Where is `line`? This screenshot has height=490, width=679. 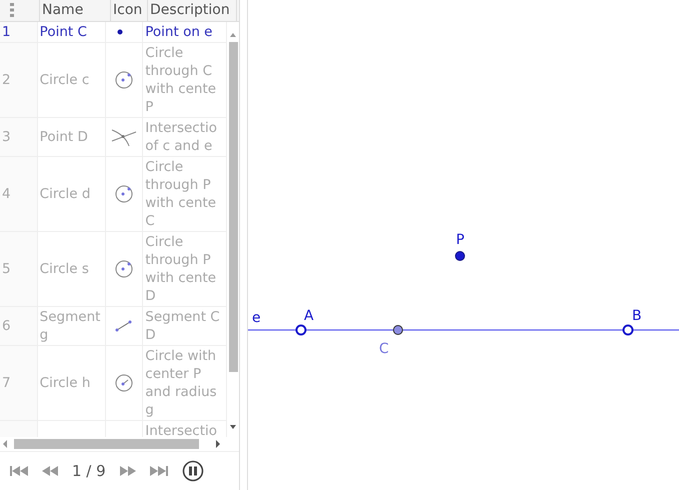
line is located at coordinates (463, 330).